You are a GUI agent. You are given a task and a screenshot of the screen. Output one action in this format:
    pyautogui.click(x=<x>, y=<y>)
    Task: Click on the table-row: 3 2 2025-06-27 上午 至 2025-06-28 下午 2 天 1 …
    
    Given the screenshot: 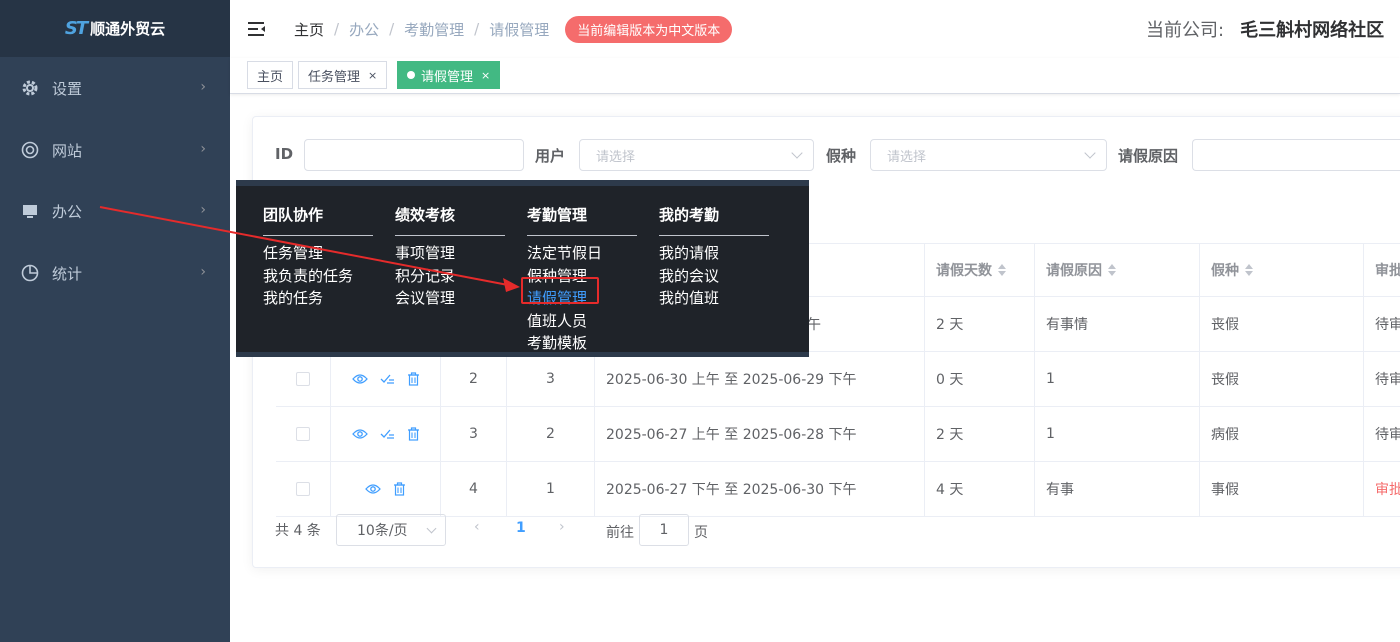 What is the action you would take?
    pyautogui.click(x=838, y=434)
    